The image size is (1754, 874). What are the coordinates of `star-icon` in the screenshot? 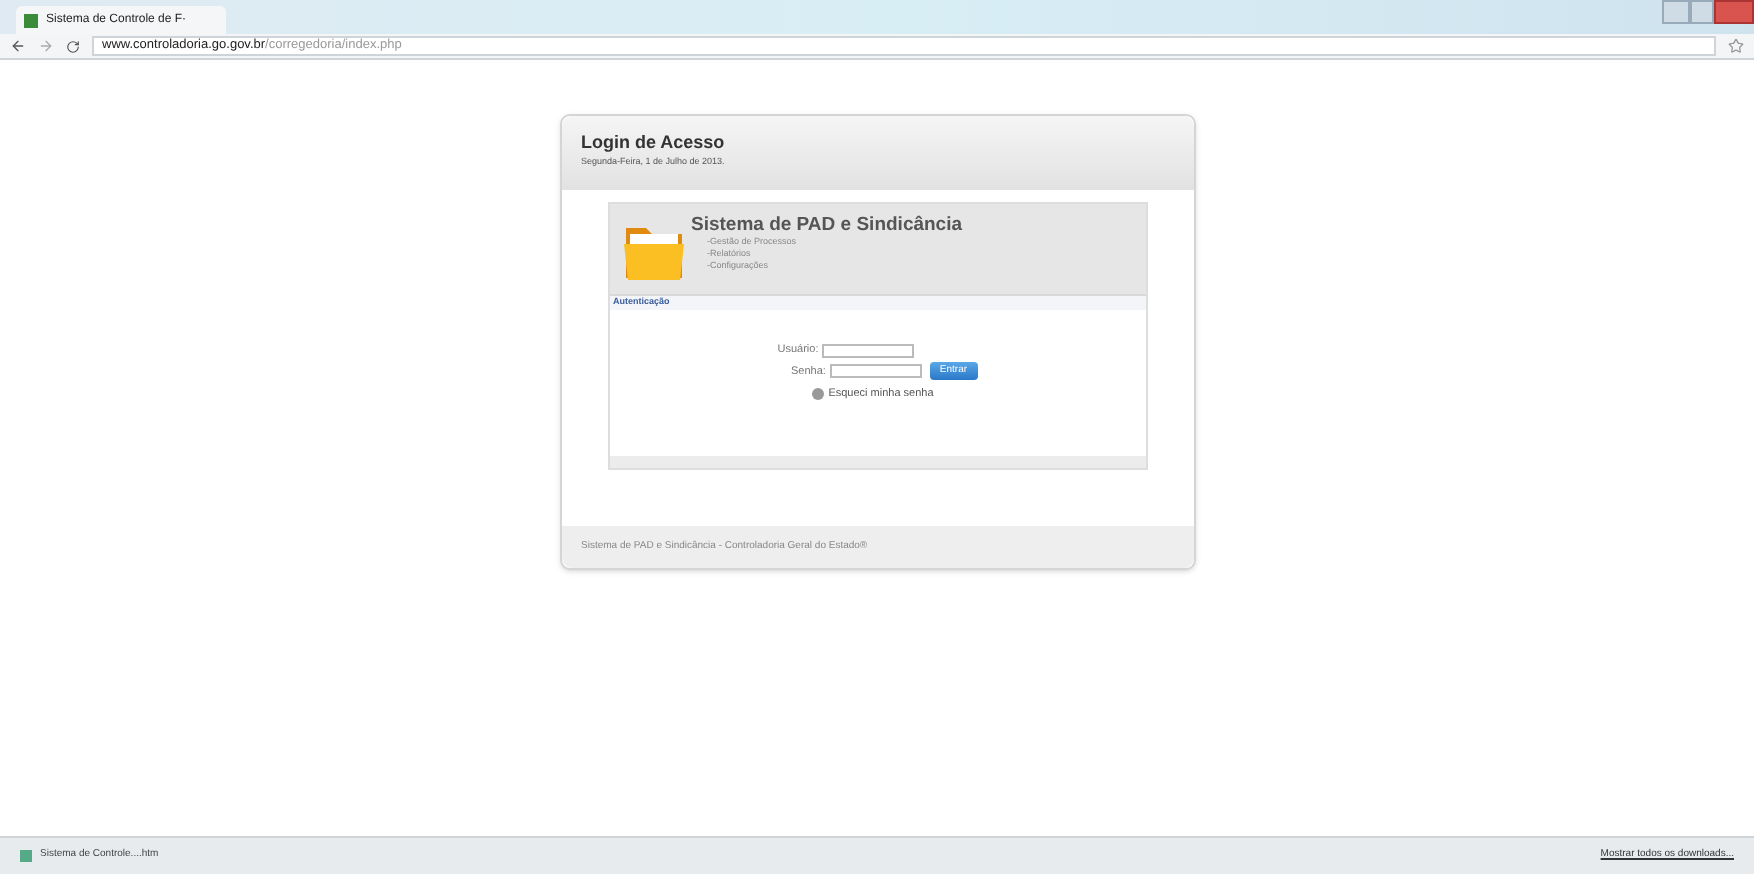 It's located at (1736, 46).